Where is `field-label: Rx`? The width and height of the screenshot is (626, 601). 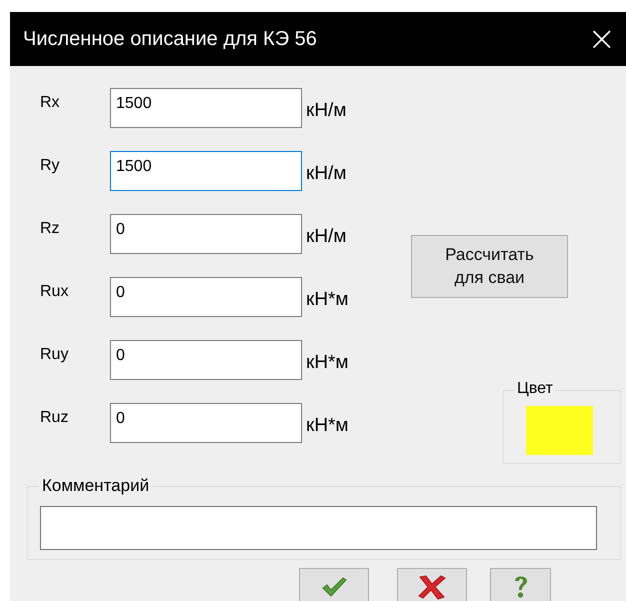
field-label: Rx is located at coordinates (50, 103).